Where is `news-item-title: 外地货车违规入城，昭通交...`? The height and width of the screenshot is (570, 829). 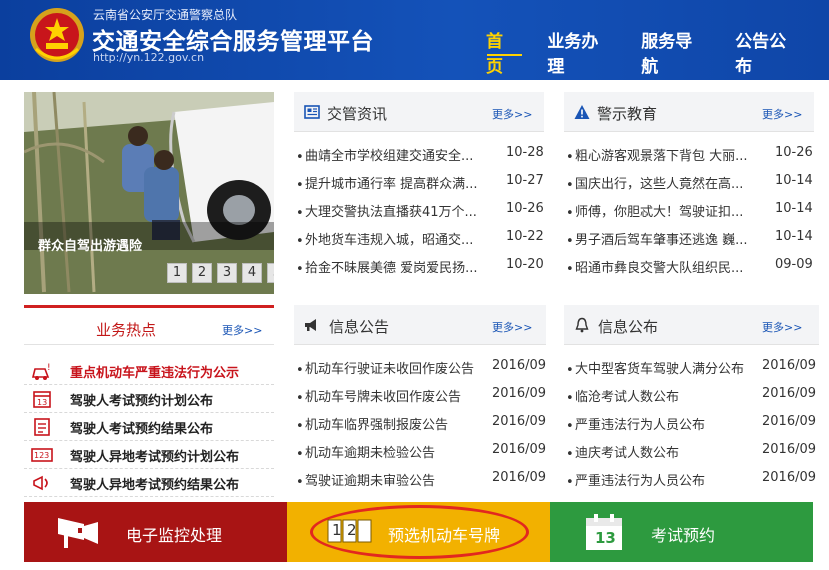 news-item-title: 外地货车违规入城，昭通交... is located at coordinates (389, 238).